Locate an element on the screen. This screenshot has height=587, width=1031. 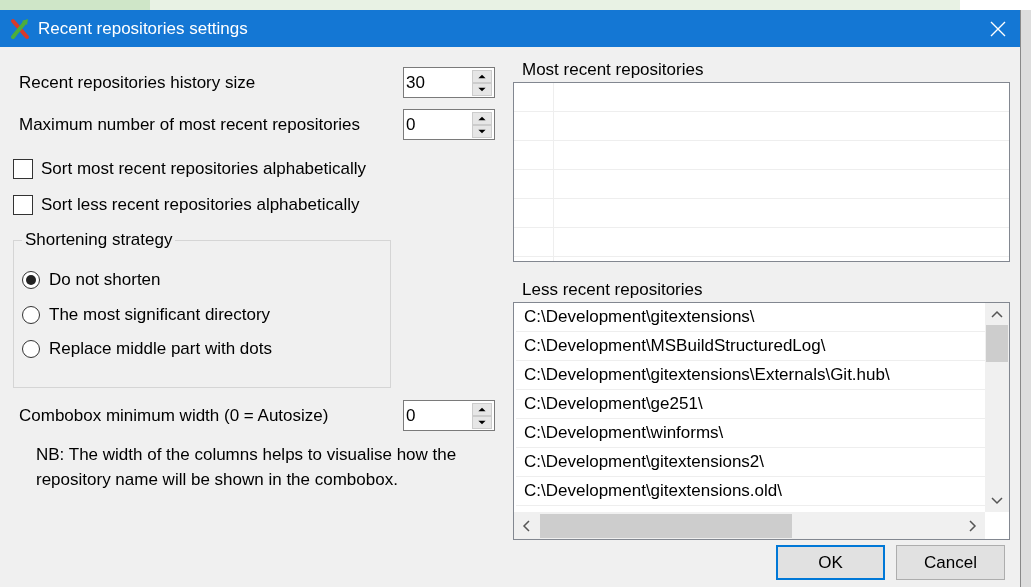
field-label: Recent repositories history size is located at coordinates (138, 82).